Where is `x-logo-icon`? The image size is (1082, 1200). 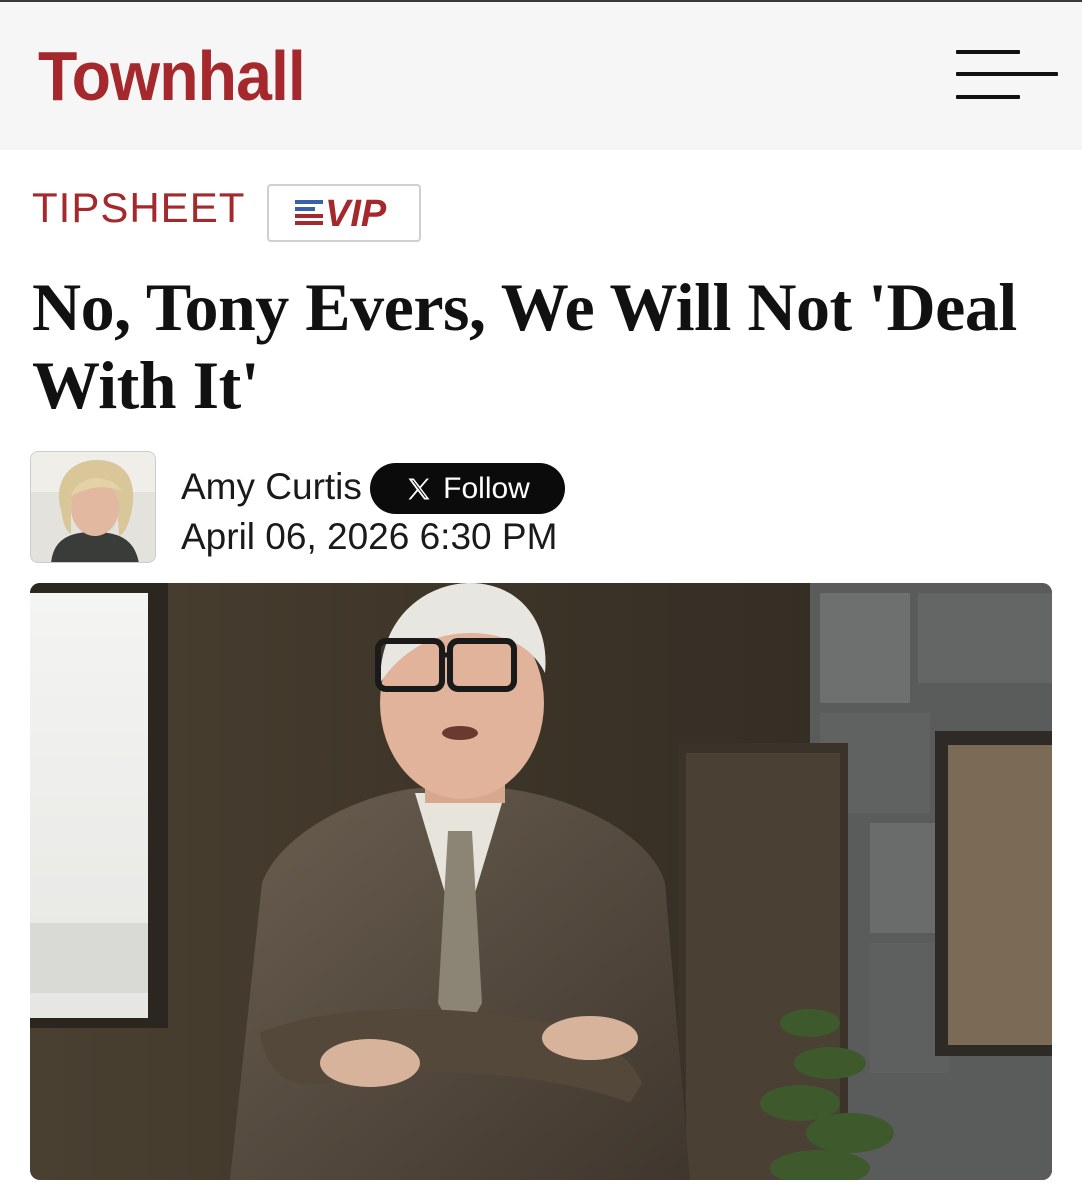
x-logo-icon is located at coordinates (419, 488).